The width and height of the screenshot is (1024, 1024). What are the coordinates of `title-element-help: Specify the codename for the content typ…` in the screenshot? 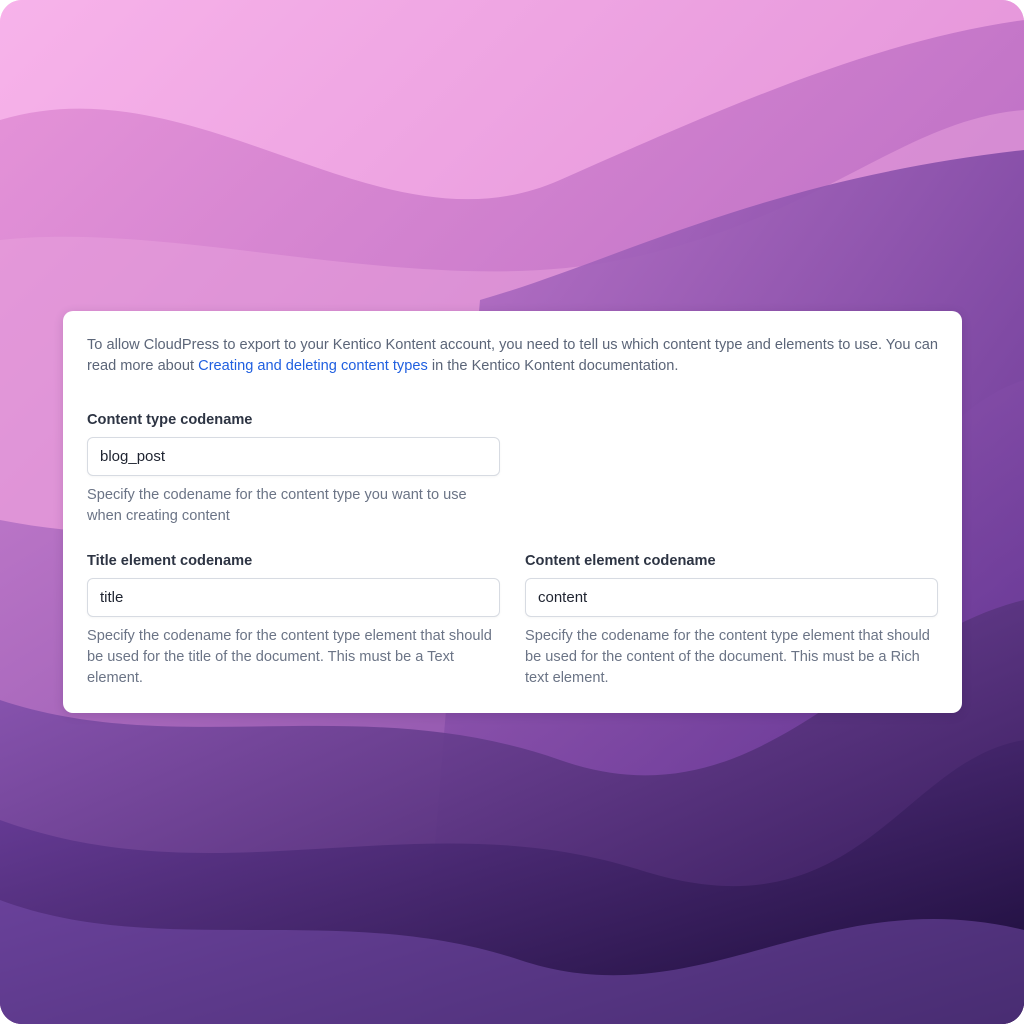 It's located at (289, 657).